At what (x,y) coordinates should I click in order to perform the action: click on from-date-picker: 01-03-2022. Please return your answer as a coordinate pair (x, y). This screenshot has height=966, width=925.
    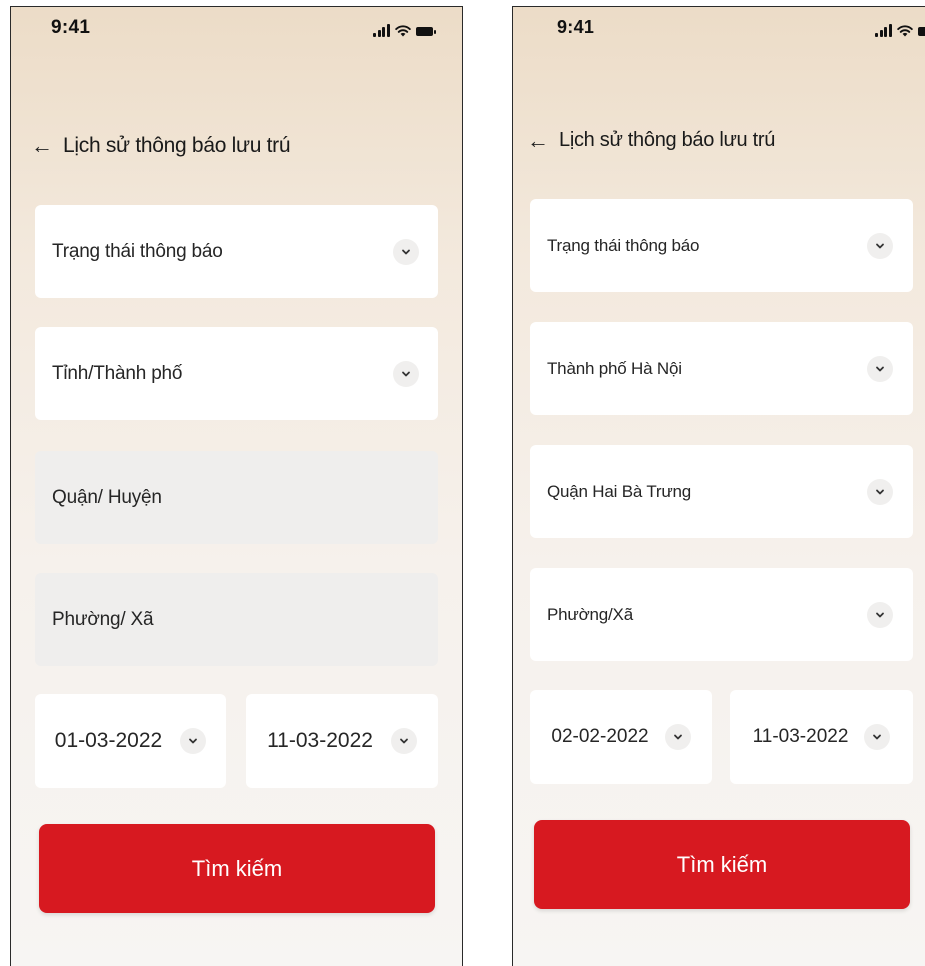
    Looking at the image, I should click on (130, 741).